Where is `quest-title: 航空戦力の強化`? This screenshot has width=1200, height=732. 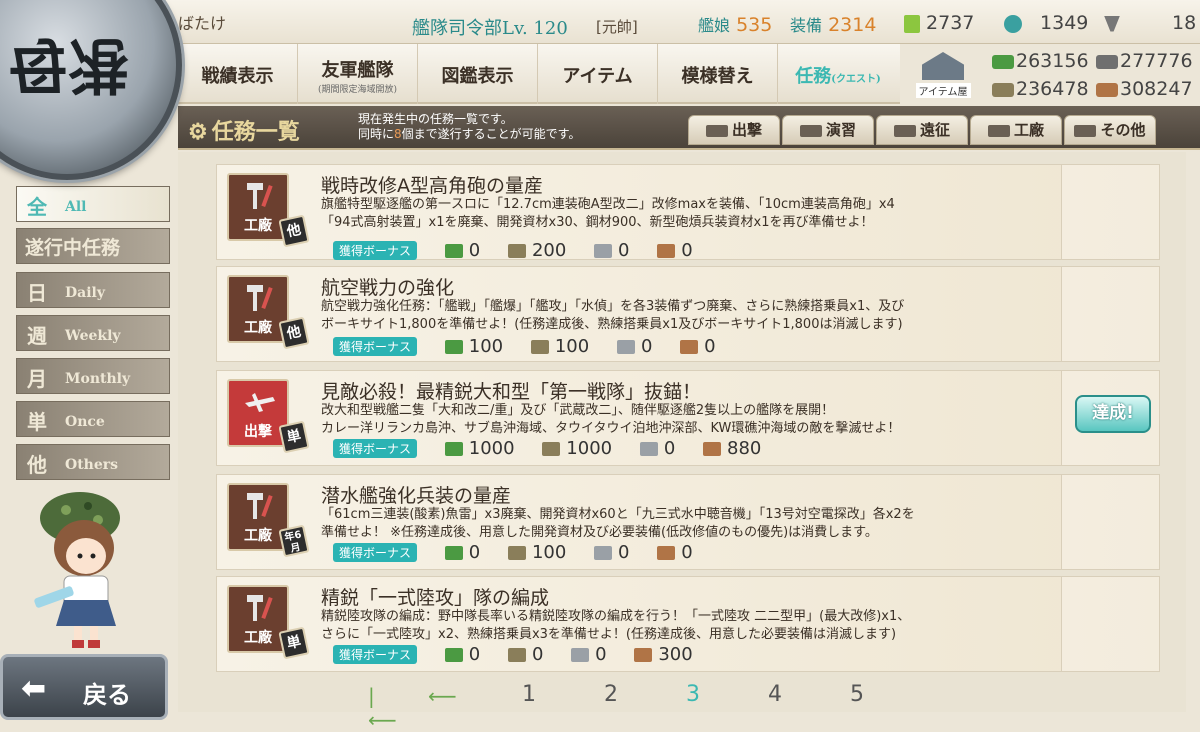 quest-title: 航空戦力の強化 is located at coordinates (388, 288).